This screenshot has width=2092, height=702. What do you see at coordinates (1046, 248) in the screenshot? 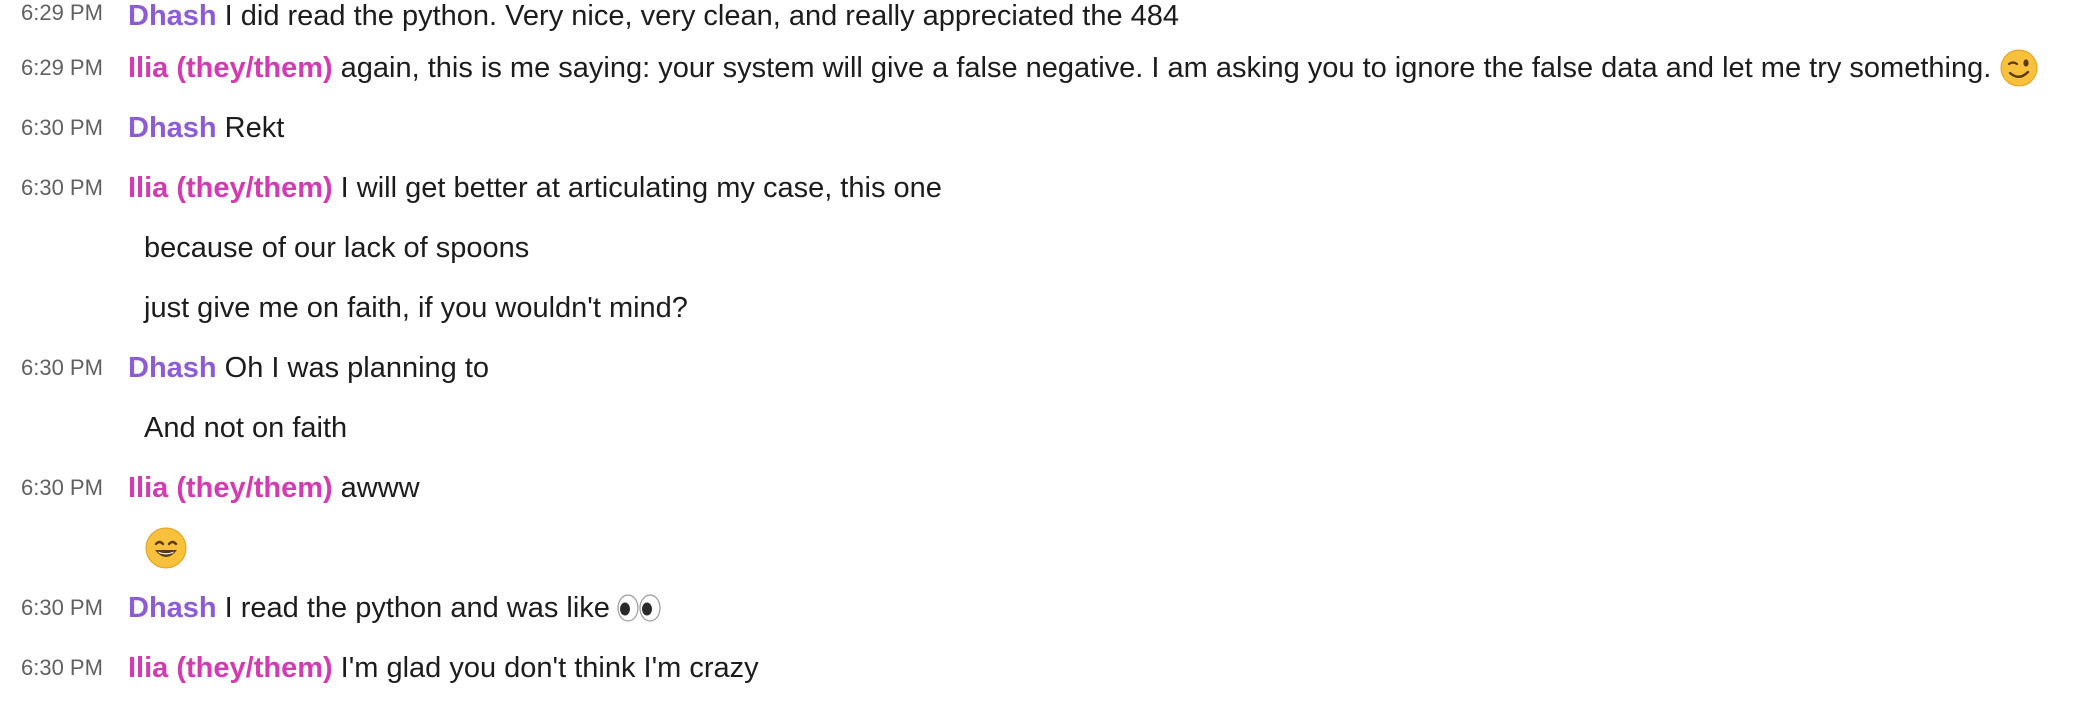
I see `message-continuation: because of our lack of spoons` at bounding box center [1046, 248].